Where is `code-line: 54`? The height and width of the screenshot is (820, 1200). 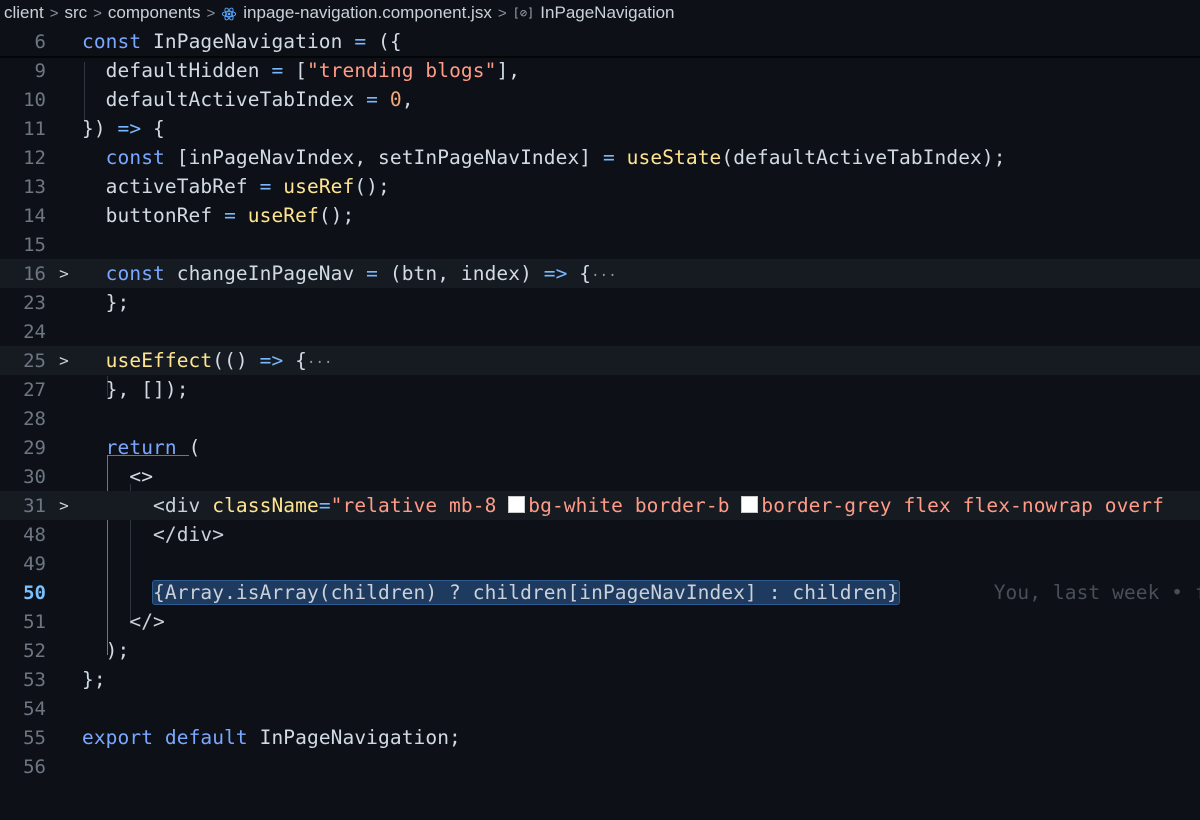 code-line: 54 is located at coordinates (600, 708).